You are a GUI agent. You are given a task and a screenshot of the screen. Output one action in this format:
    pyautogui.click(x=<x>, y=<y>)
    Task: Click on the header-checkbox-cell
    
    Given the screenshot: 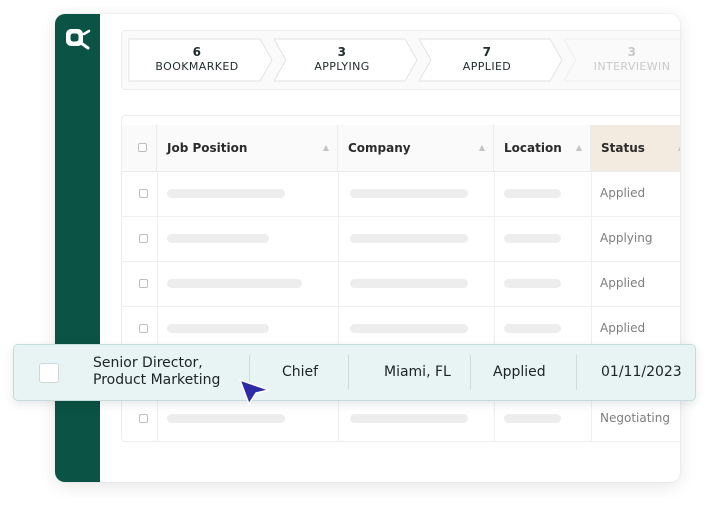 What is the action you would take?
    pyautogui.click(x=139, y=148)
    